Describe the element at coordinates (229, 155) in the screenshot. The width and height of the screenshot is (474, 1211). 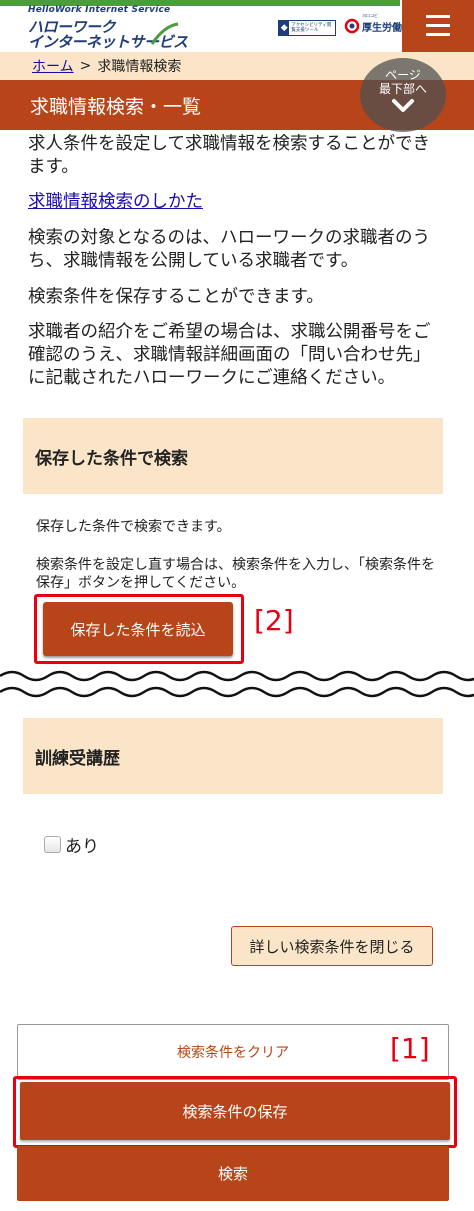
I see `intro-text: 求人条件を設定して求職情報を検索することができます。` at that location.